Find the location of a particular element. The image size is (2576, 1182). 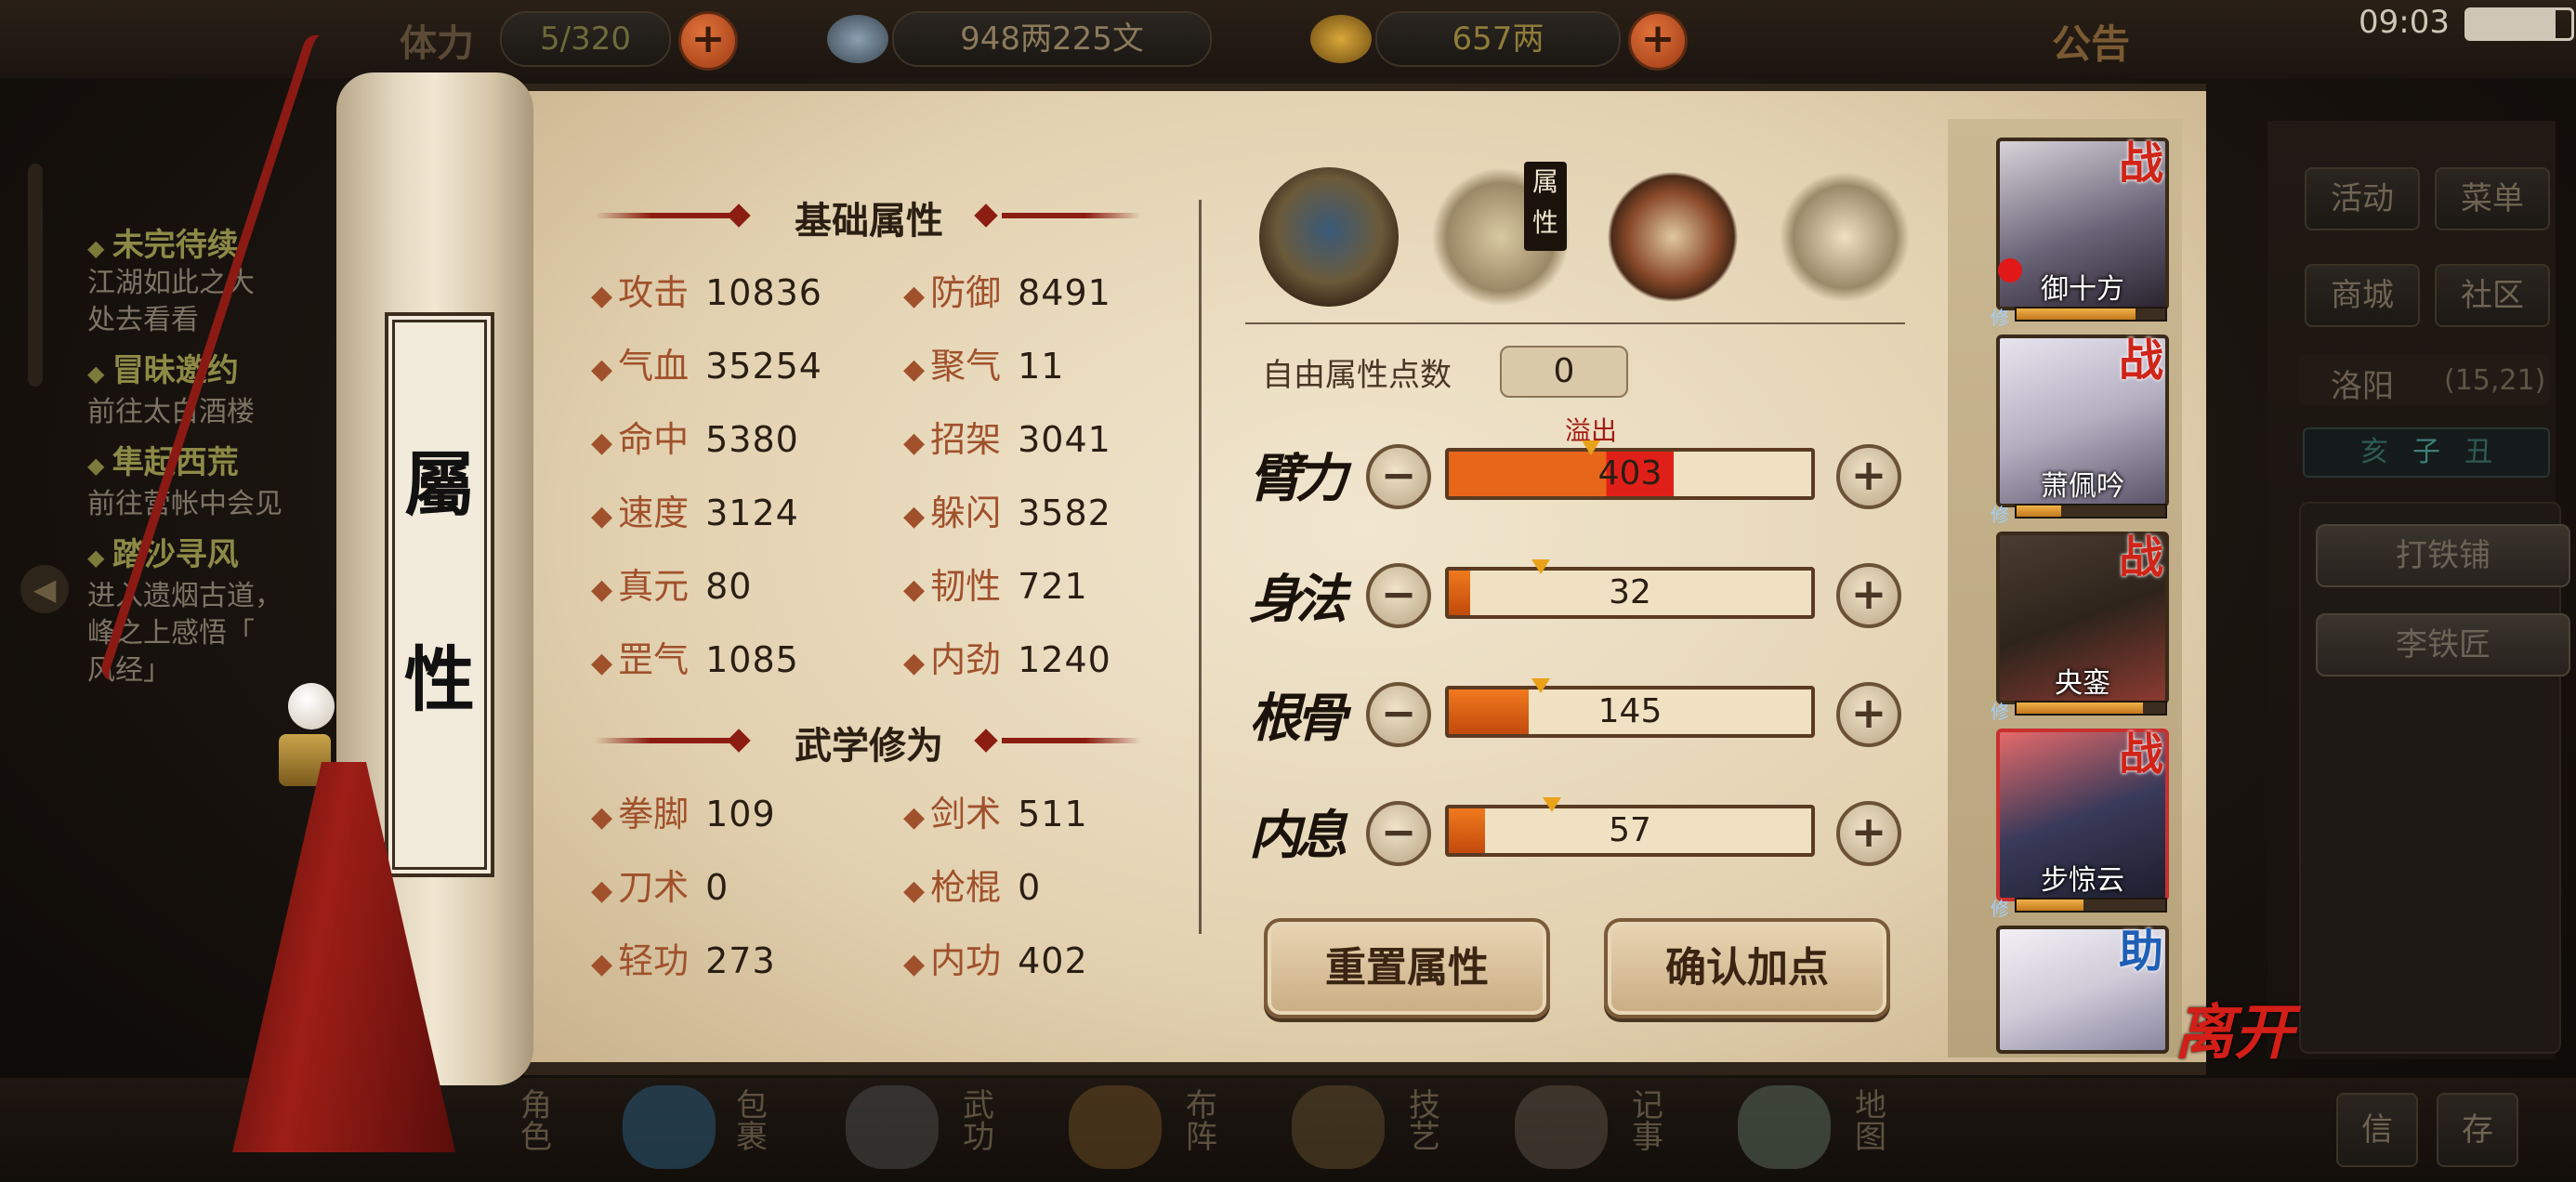

constitution-plus-button: + is located at coordinates (1868, 714).